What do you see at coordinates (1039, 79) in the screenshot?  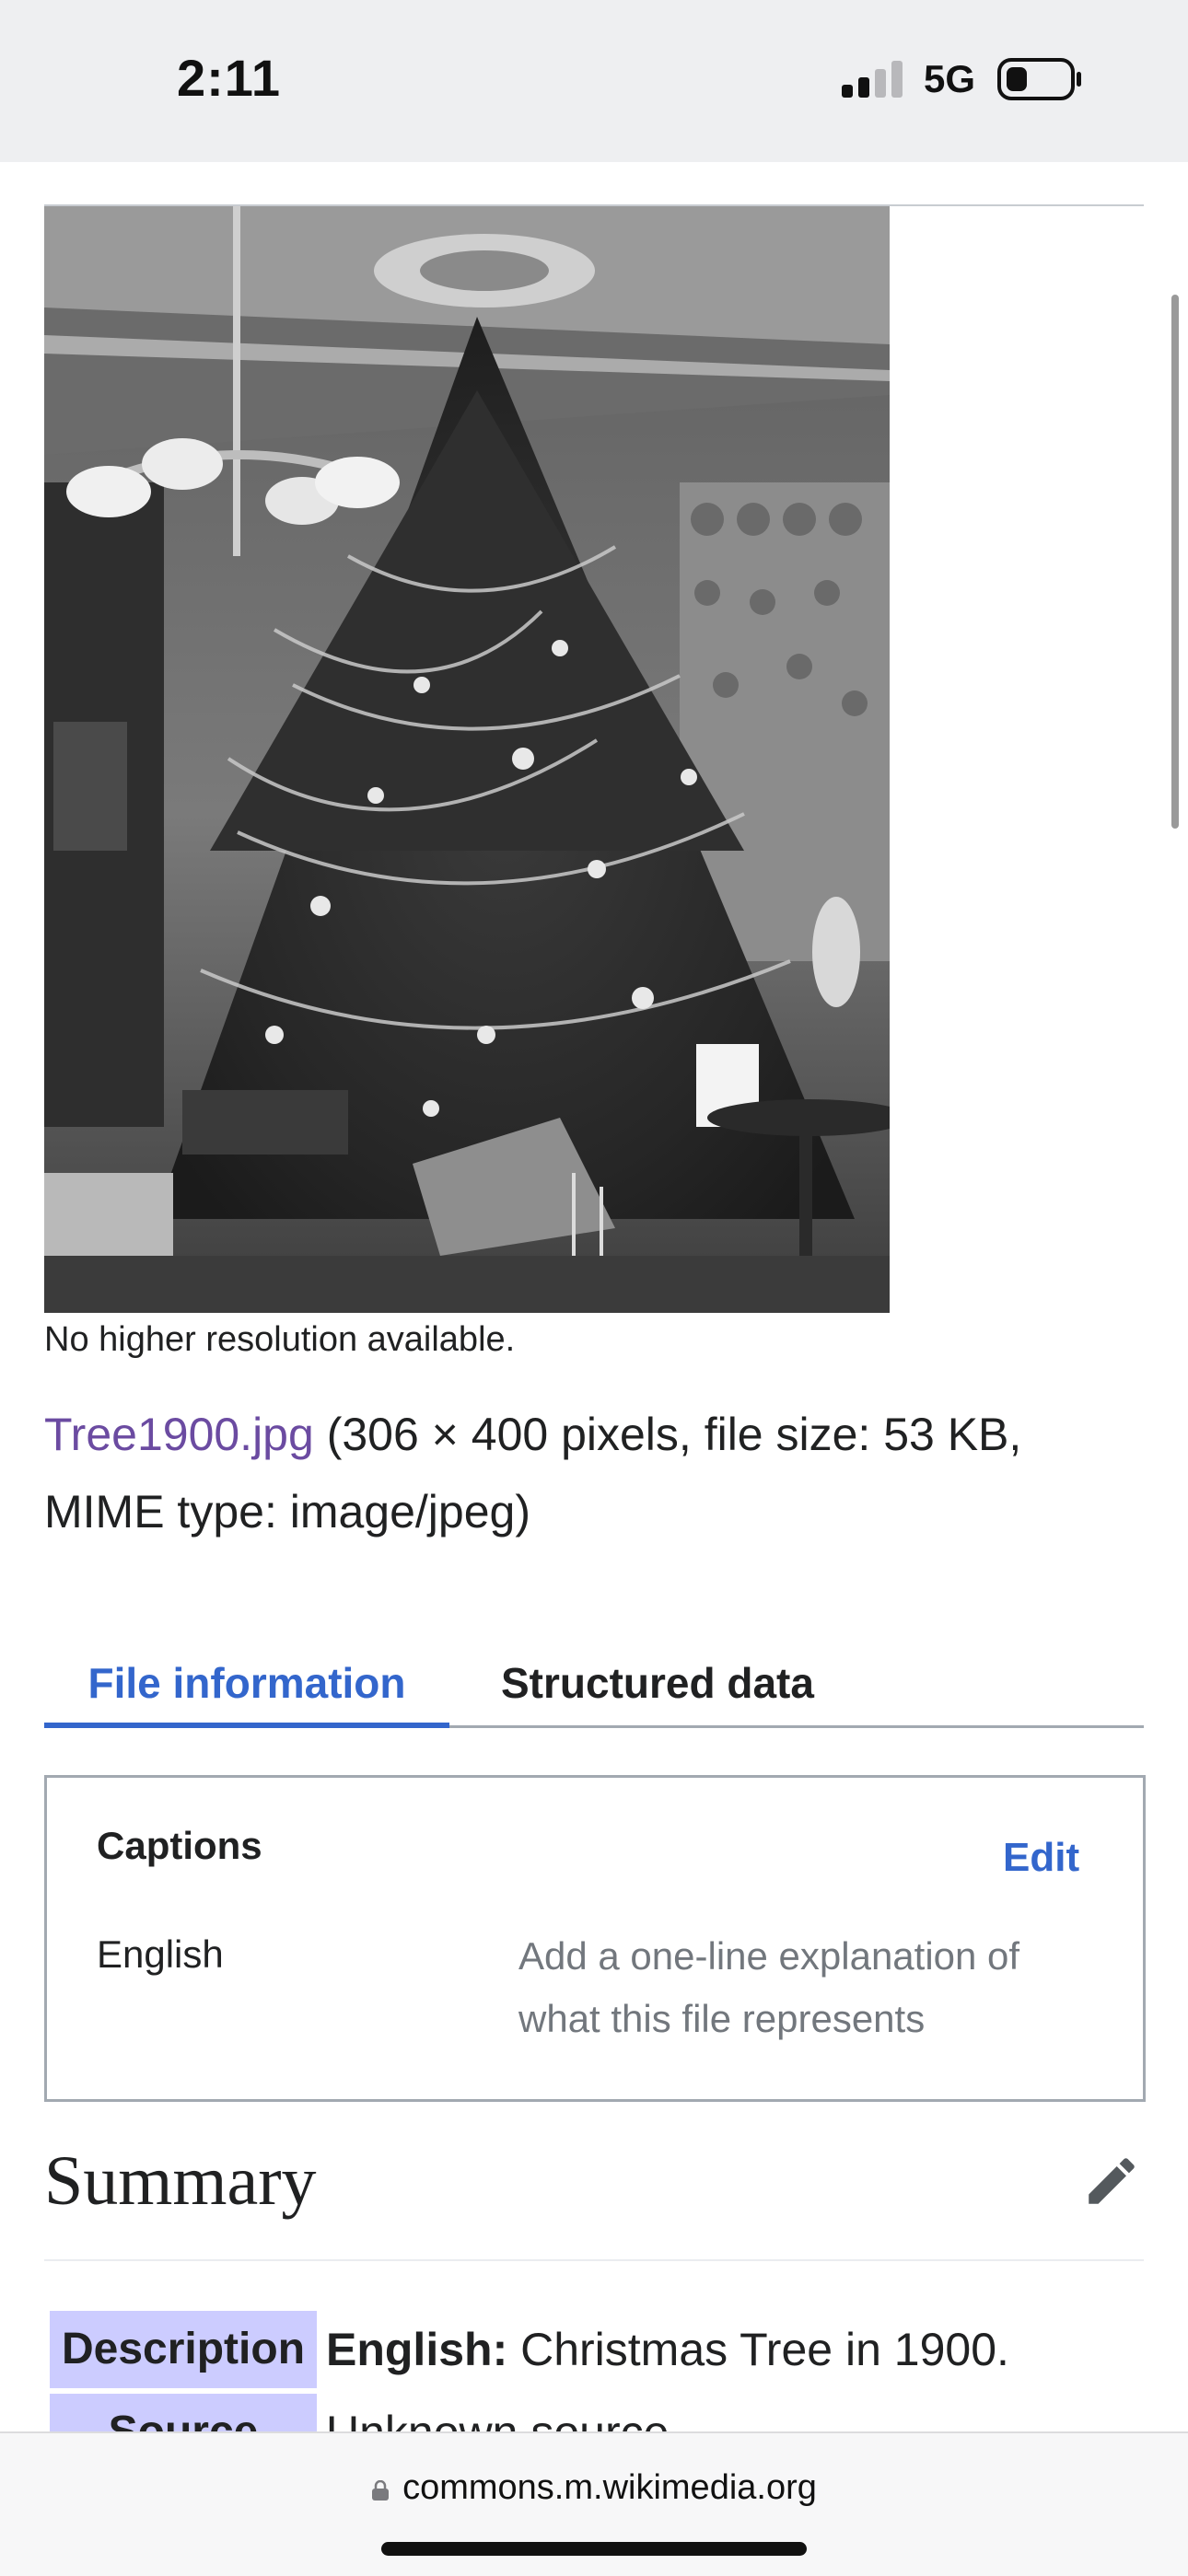 I see `battery-icon` at bounding box center [1039, 79].